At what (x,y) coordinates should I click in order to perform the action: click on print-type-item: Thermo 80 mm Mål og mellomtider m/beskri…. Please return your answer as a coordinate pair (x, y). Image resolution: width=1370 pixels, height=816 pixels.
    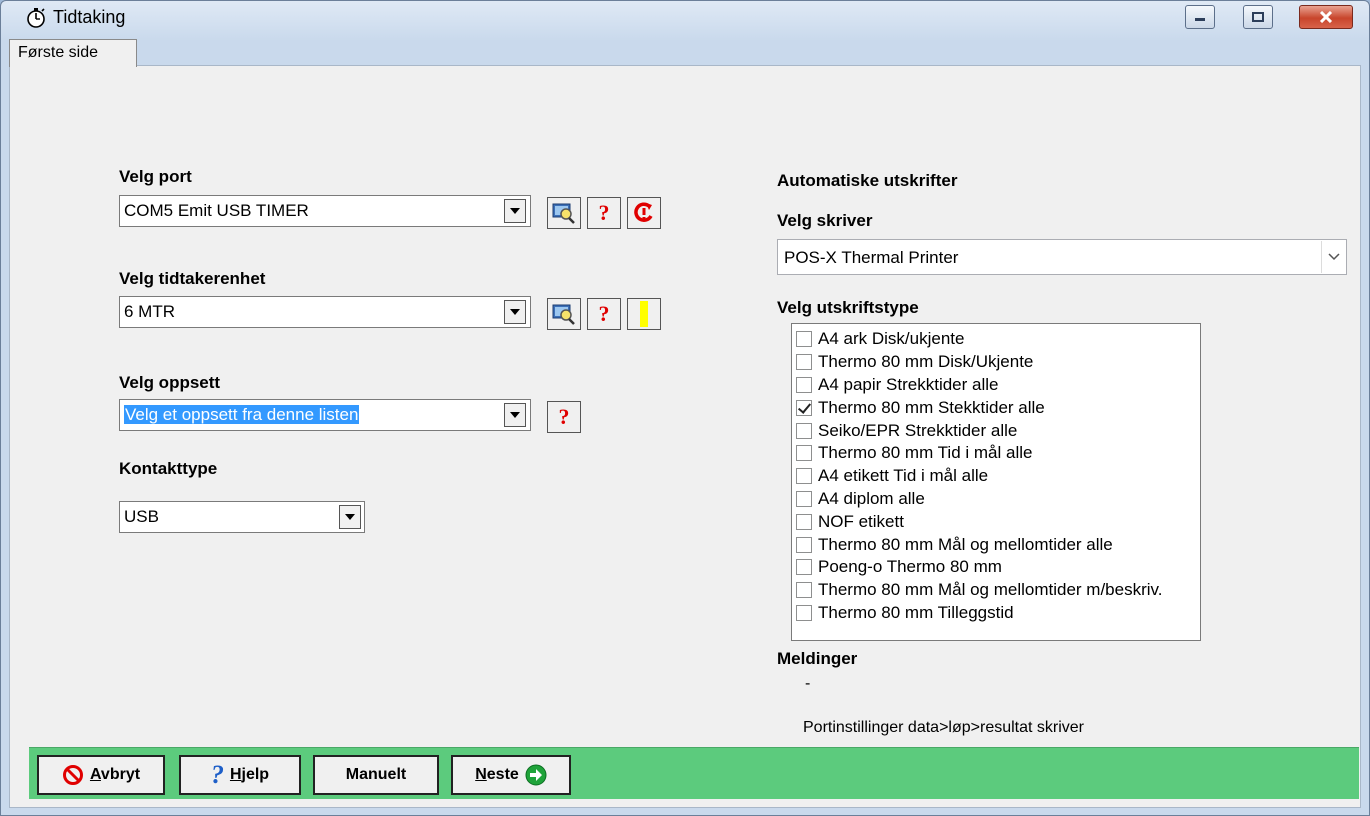
    Looking at the image, I should click on (998, 590).